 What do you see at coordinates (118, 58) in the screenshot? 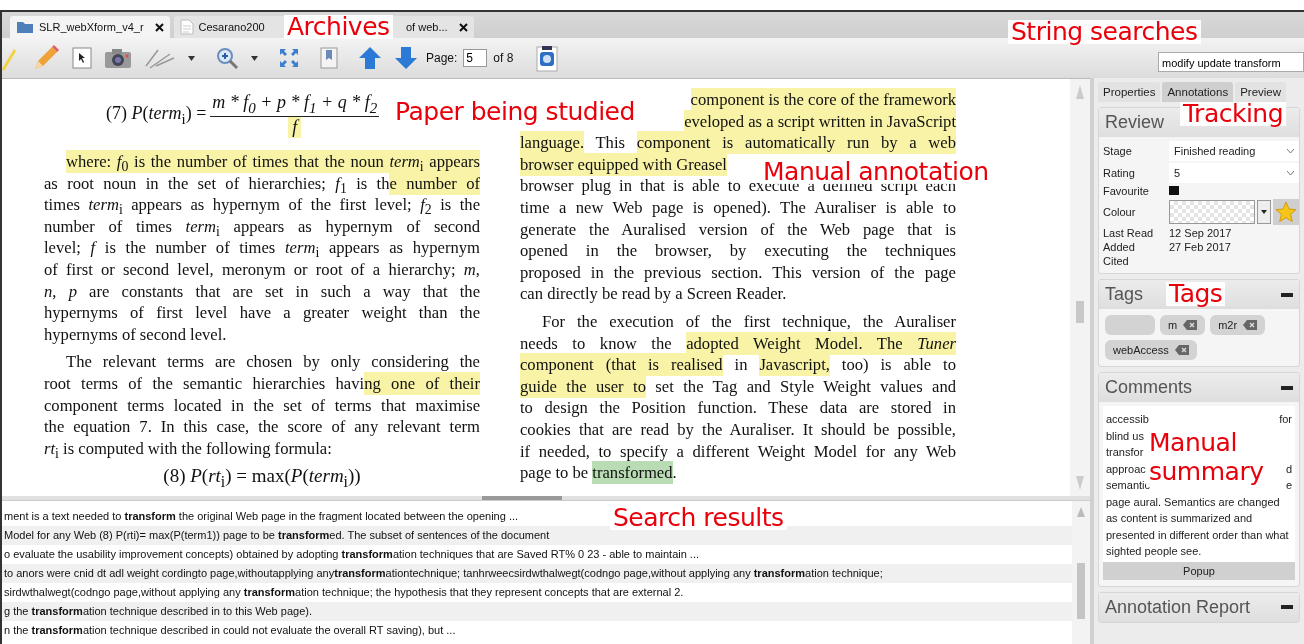
I see `camera-icon` at bounding box center [118, 58].